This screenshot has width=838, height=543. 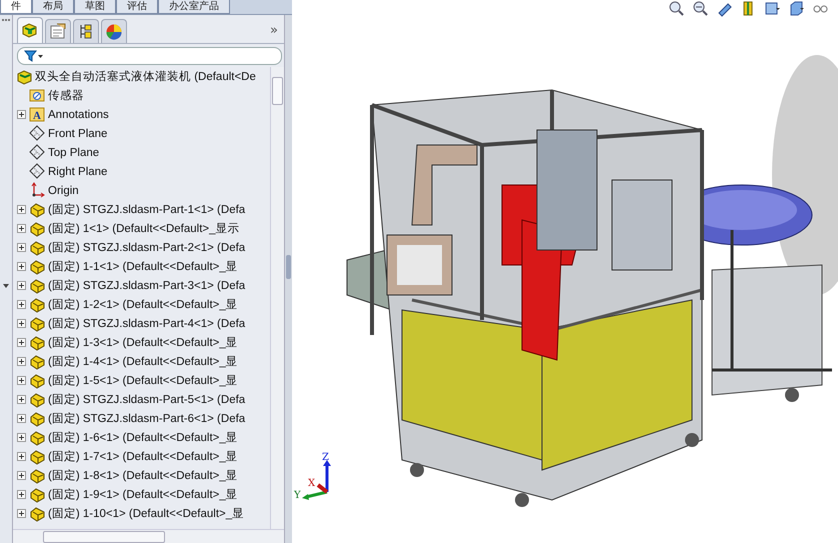 What do you see at coordinates (143, 475) in the screenshot?
I see `tree-item: (固定) 1-8<1> (Default<<Default>_显` at bounding box center [143, 475].